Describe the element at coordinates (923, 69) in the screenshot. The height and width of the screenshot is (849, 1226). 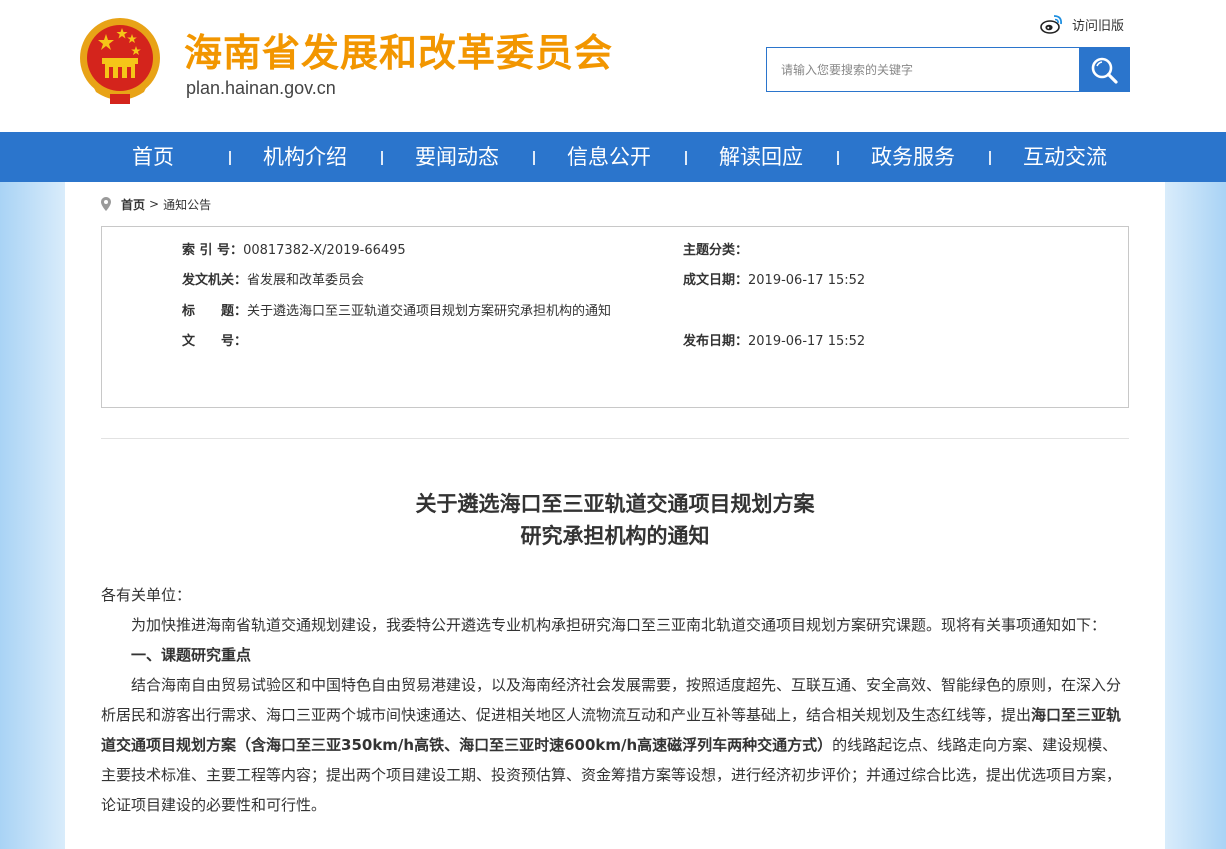
I see `search-input` at that location.